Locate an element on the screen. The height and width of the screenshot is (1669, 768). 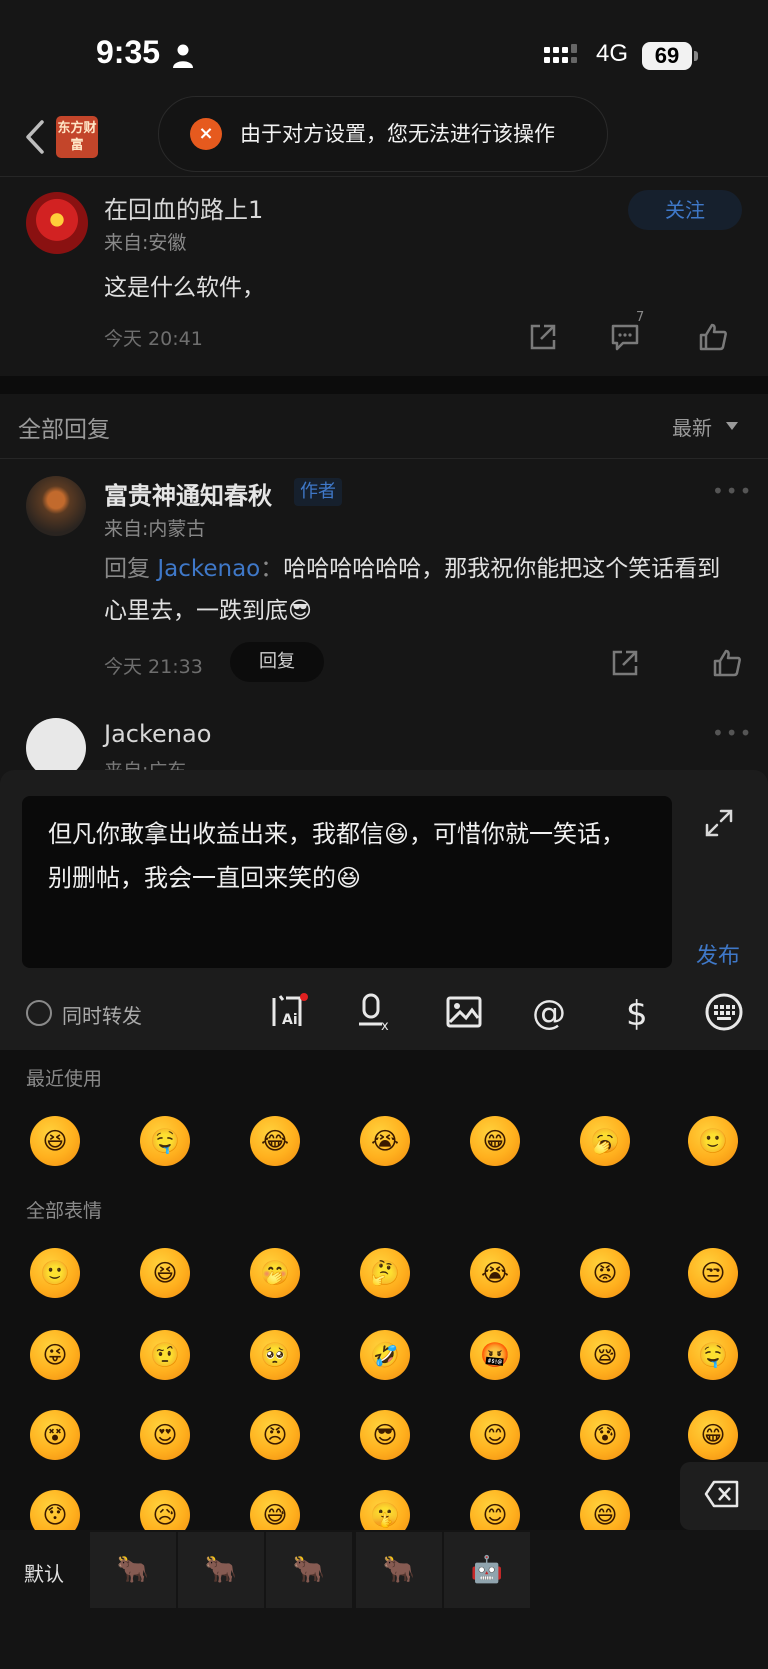
sort-dropdown: 最新 is located at coordinates (692, 426).